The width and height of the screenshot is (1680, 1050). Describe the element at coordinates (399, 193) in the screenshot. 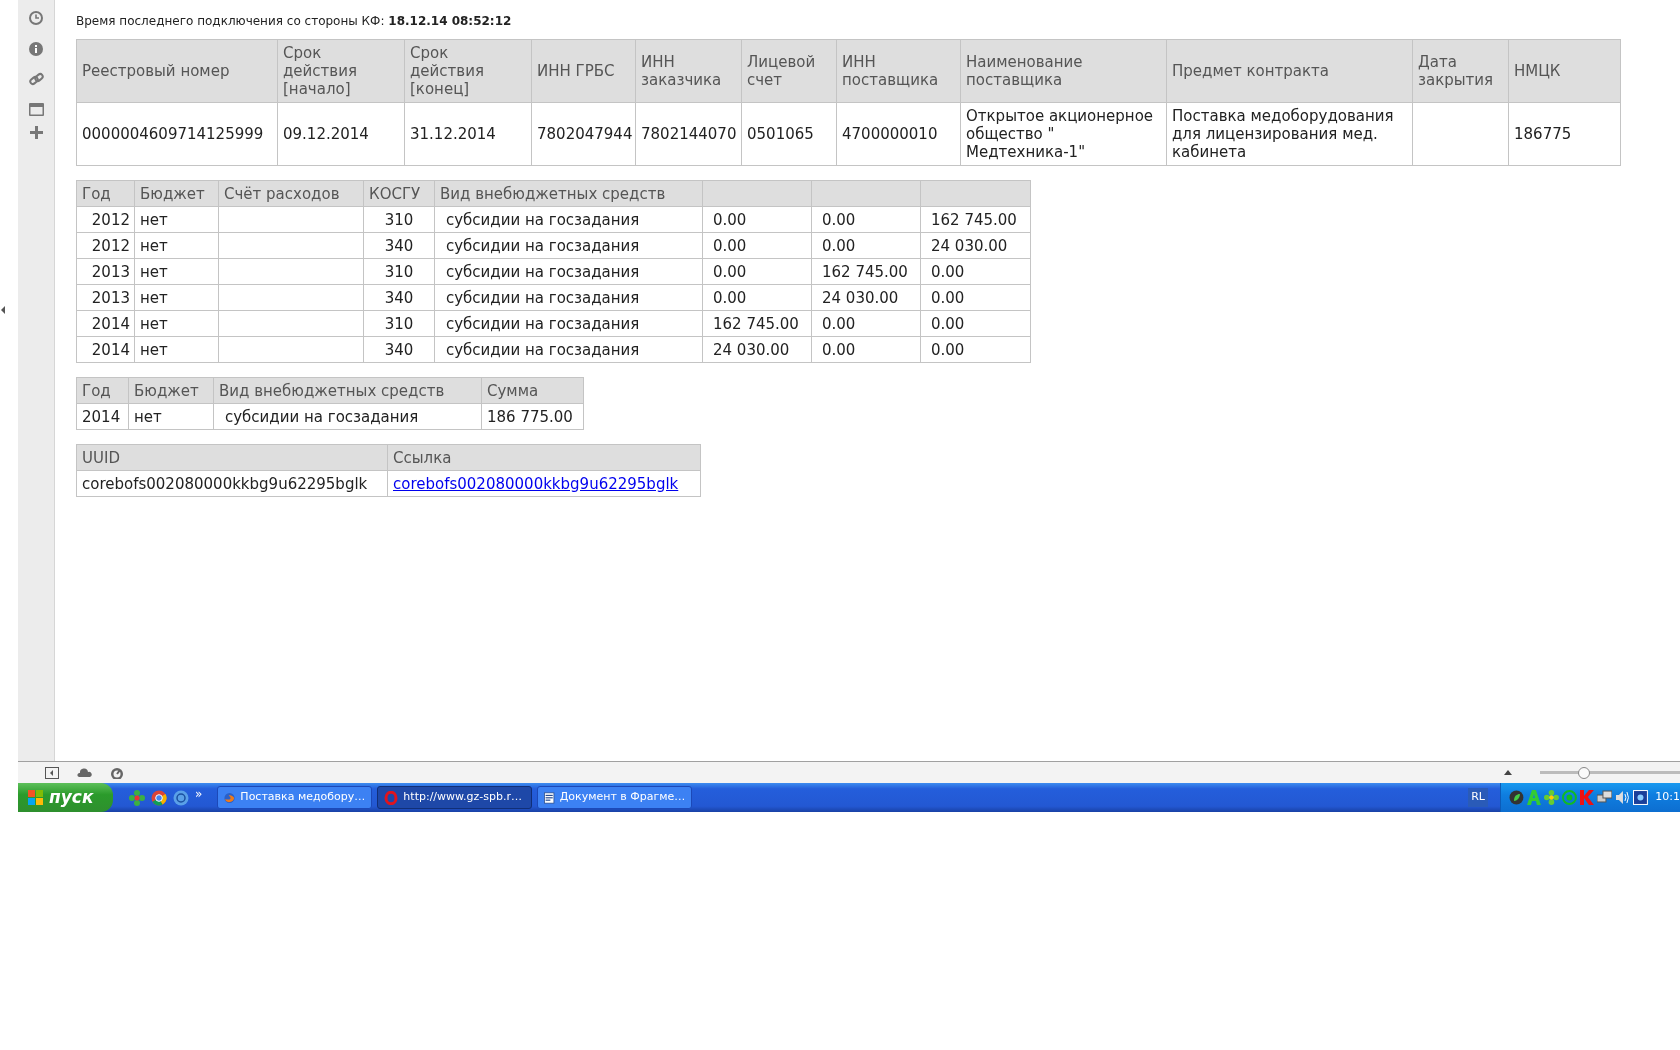

I see `column-header: КОСГУ` at that location.